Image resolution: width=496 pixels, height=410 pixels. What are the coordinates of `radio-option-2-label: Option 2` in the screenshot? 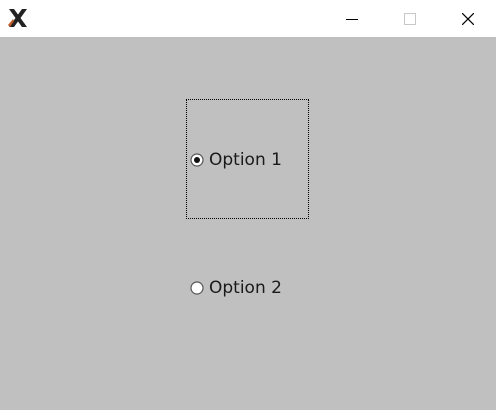 It's located at (245, 288).